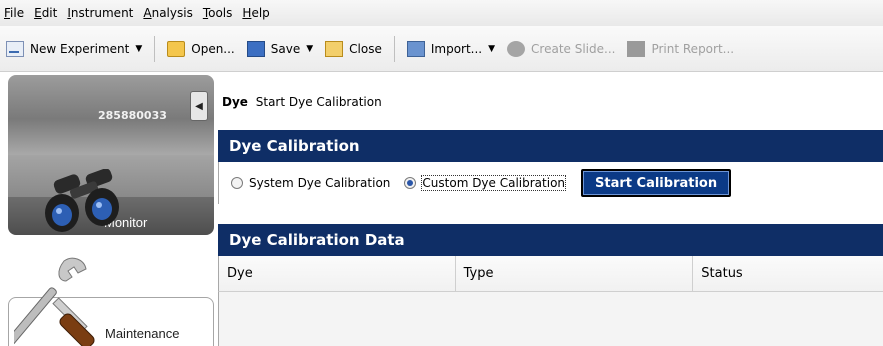  What do you see at coordinates (142, 333) in the screenshot?
I see `maintenance-label: Maintenance` at bounding box center [142, 333].